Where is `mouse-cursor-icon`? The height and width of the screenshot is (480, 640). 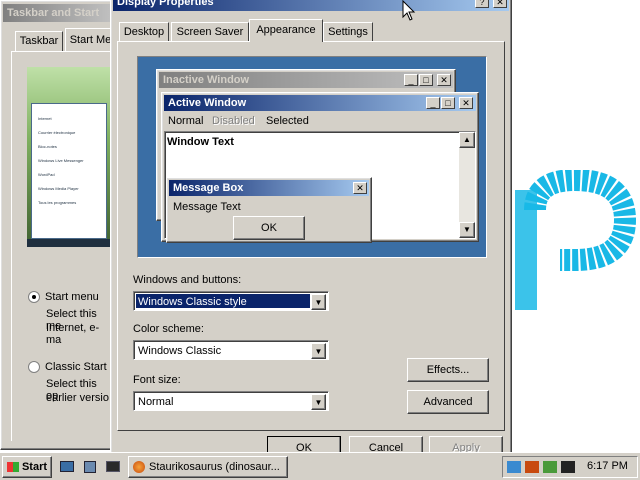
mouse-cursor-icon is located at coordinates (409, 10).